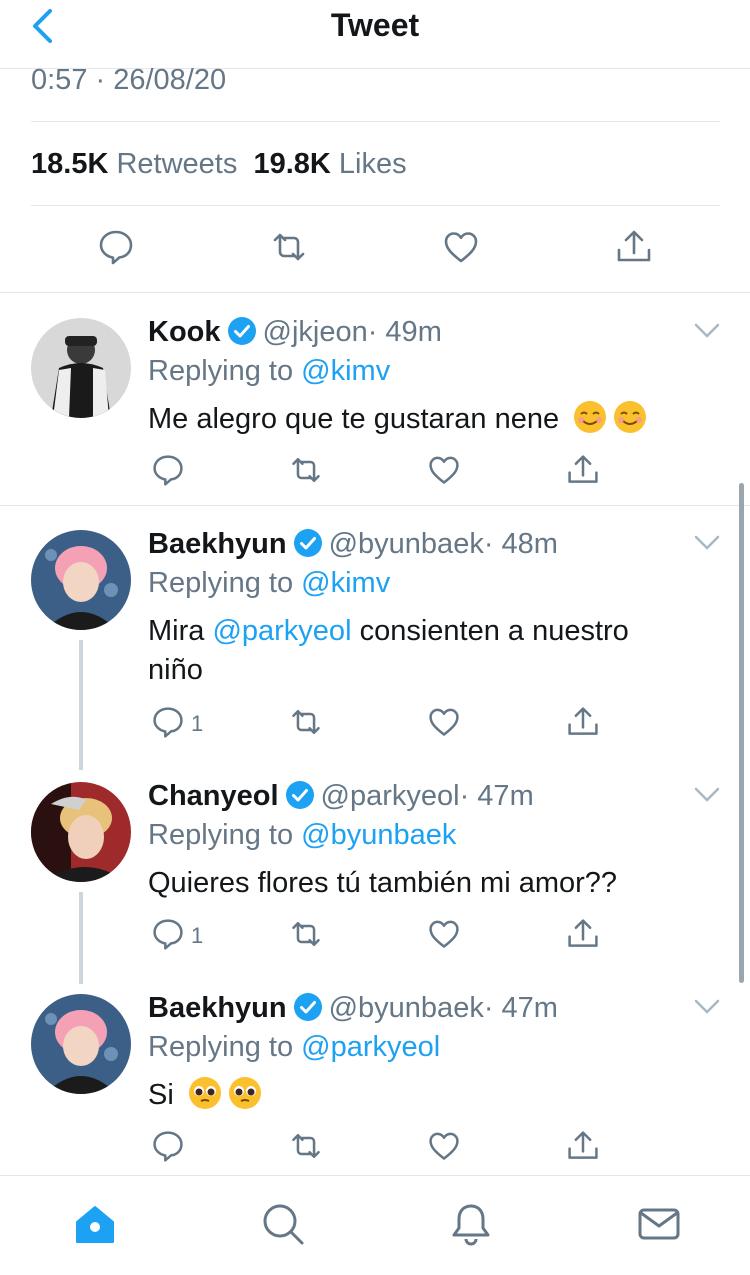 The width and height of the screenshot is (750, 1275). What do you see at coordinates (375, 25) in the screenshot?
I see `page-title: Tweet` at bounding box center [375, 25].